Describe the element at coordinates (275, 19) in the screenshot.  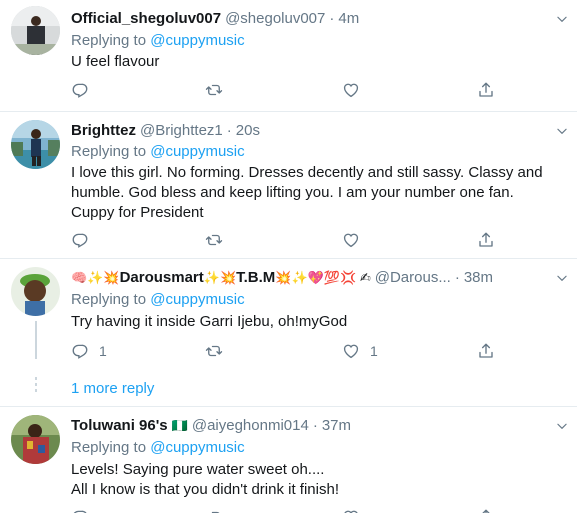
I see `user-handle: @shegoluv007` at that location.